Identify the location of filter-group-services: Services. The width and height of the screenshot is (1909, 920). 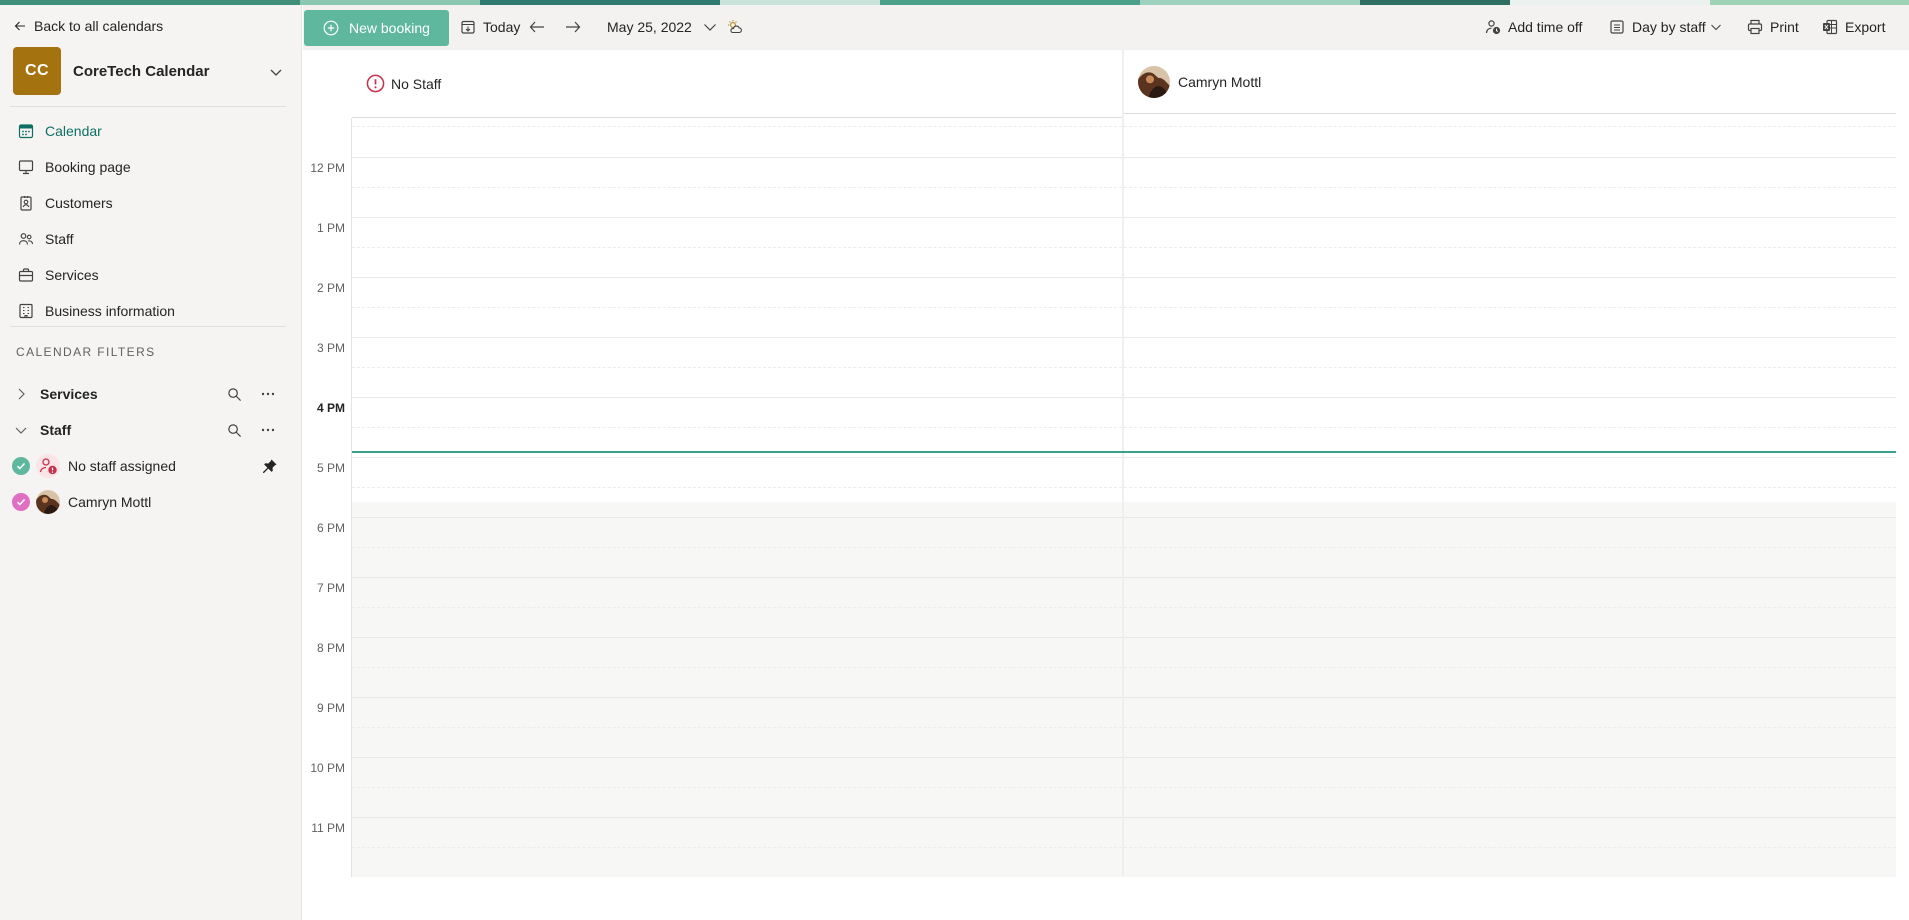
(151, 394).